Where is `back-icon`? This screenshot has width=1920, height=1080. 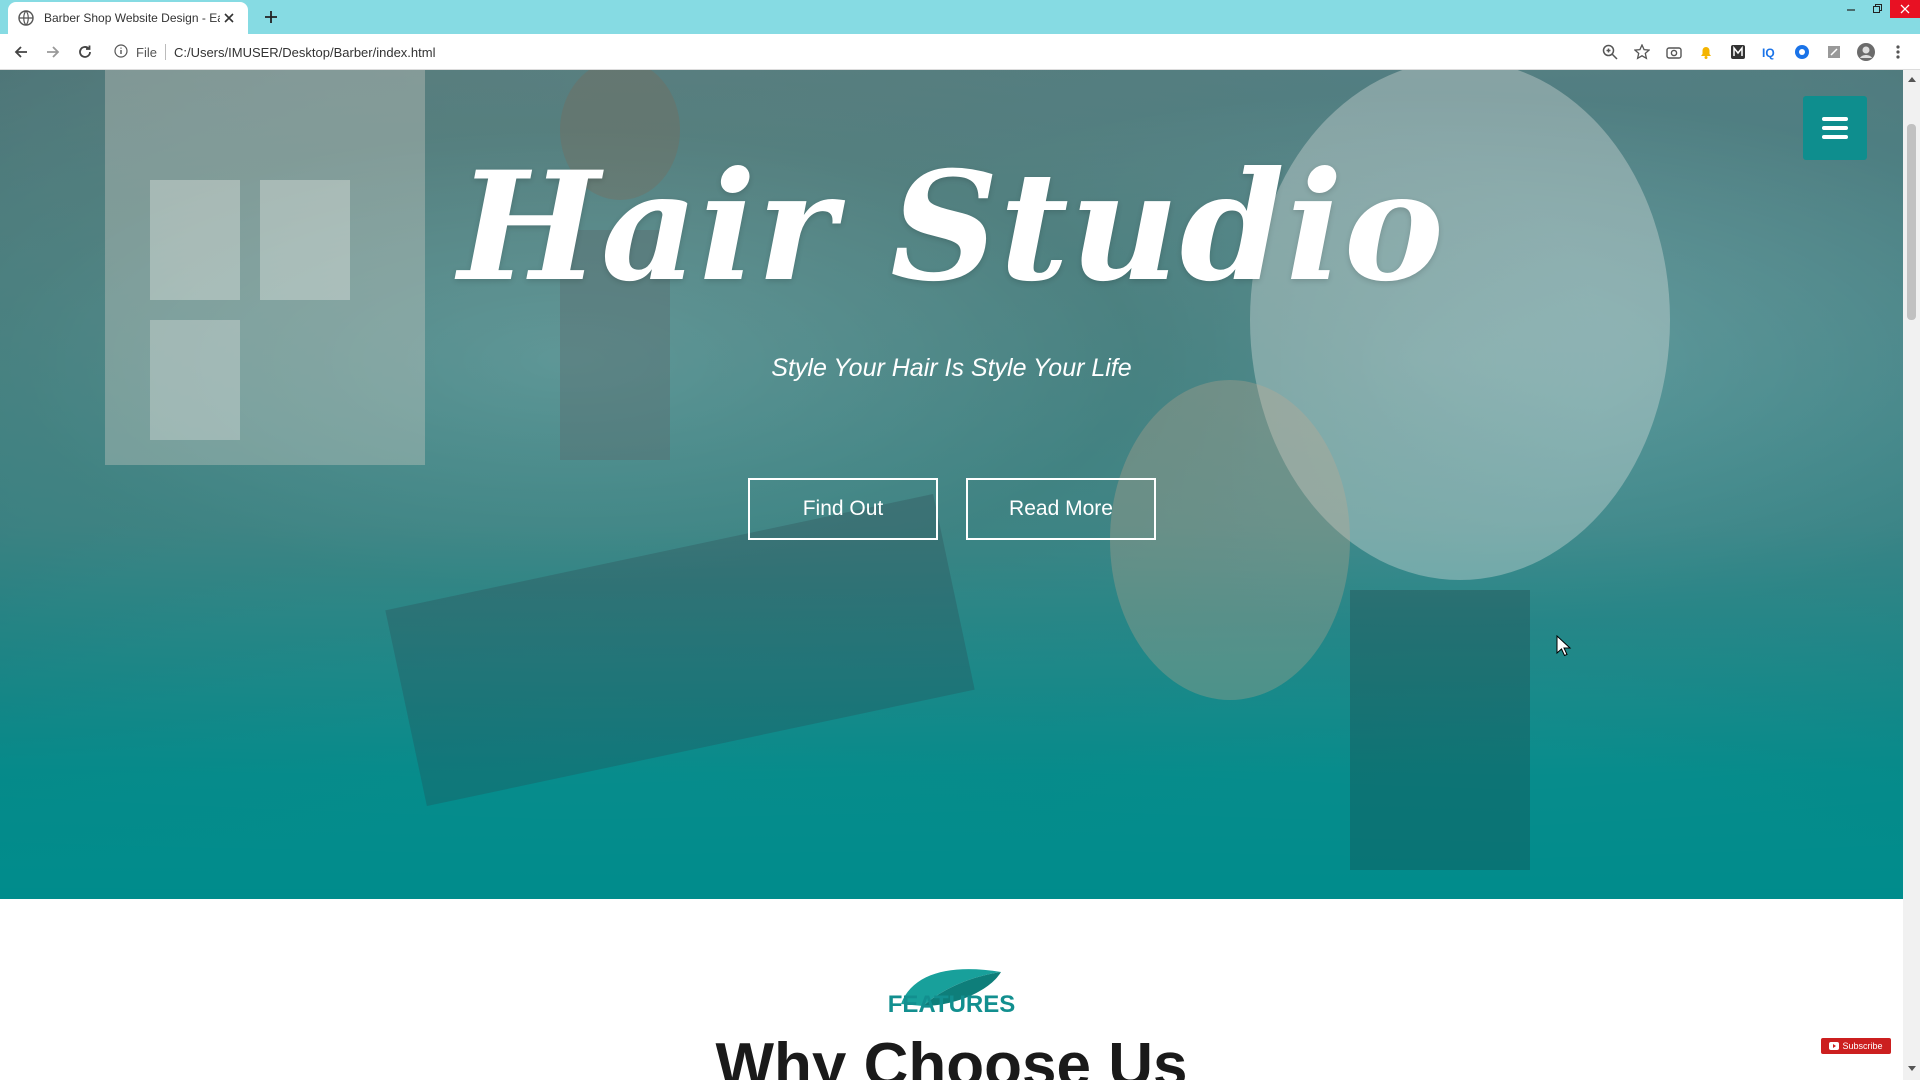
back-icon is located at coordinates (21, 52).